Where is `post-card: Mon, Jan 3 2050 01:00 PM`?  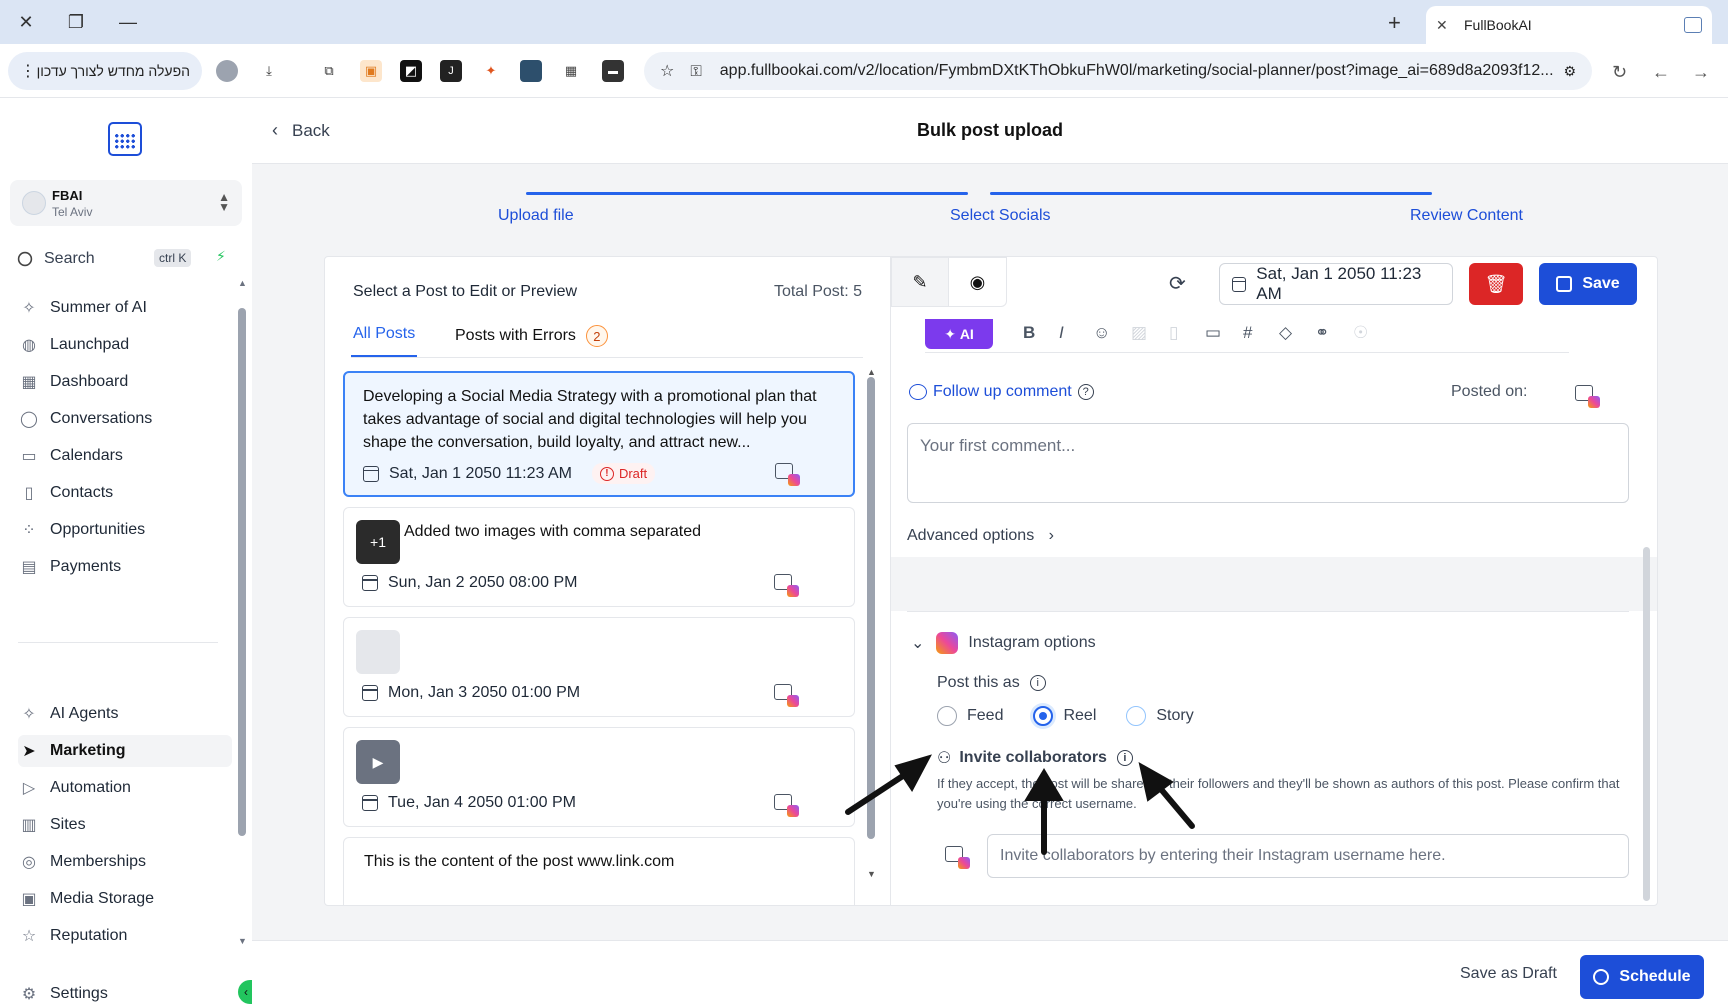
post-card: Mon, Jan 3 2050 01:00 PM is located at coordinates (599, 667).